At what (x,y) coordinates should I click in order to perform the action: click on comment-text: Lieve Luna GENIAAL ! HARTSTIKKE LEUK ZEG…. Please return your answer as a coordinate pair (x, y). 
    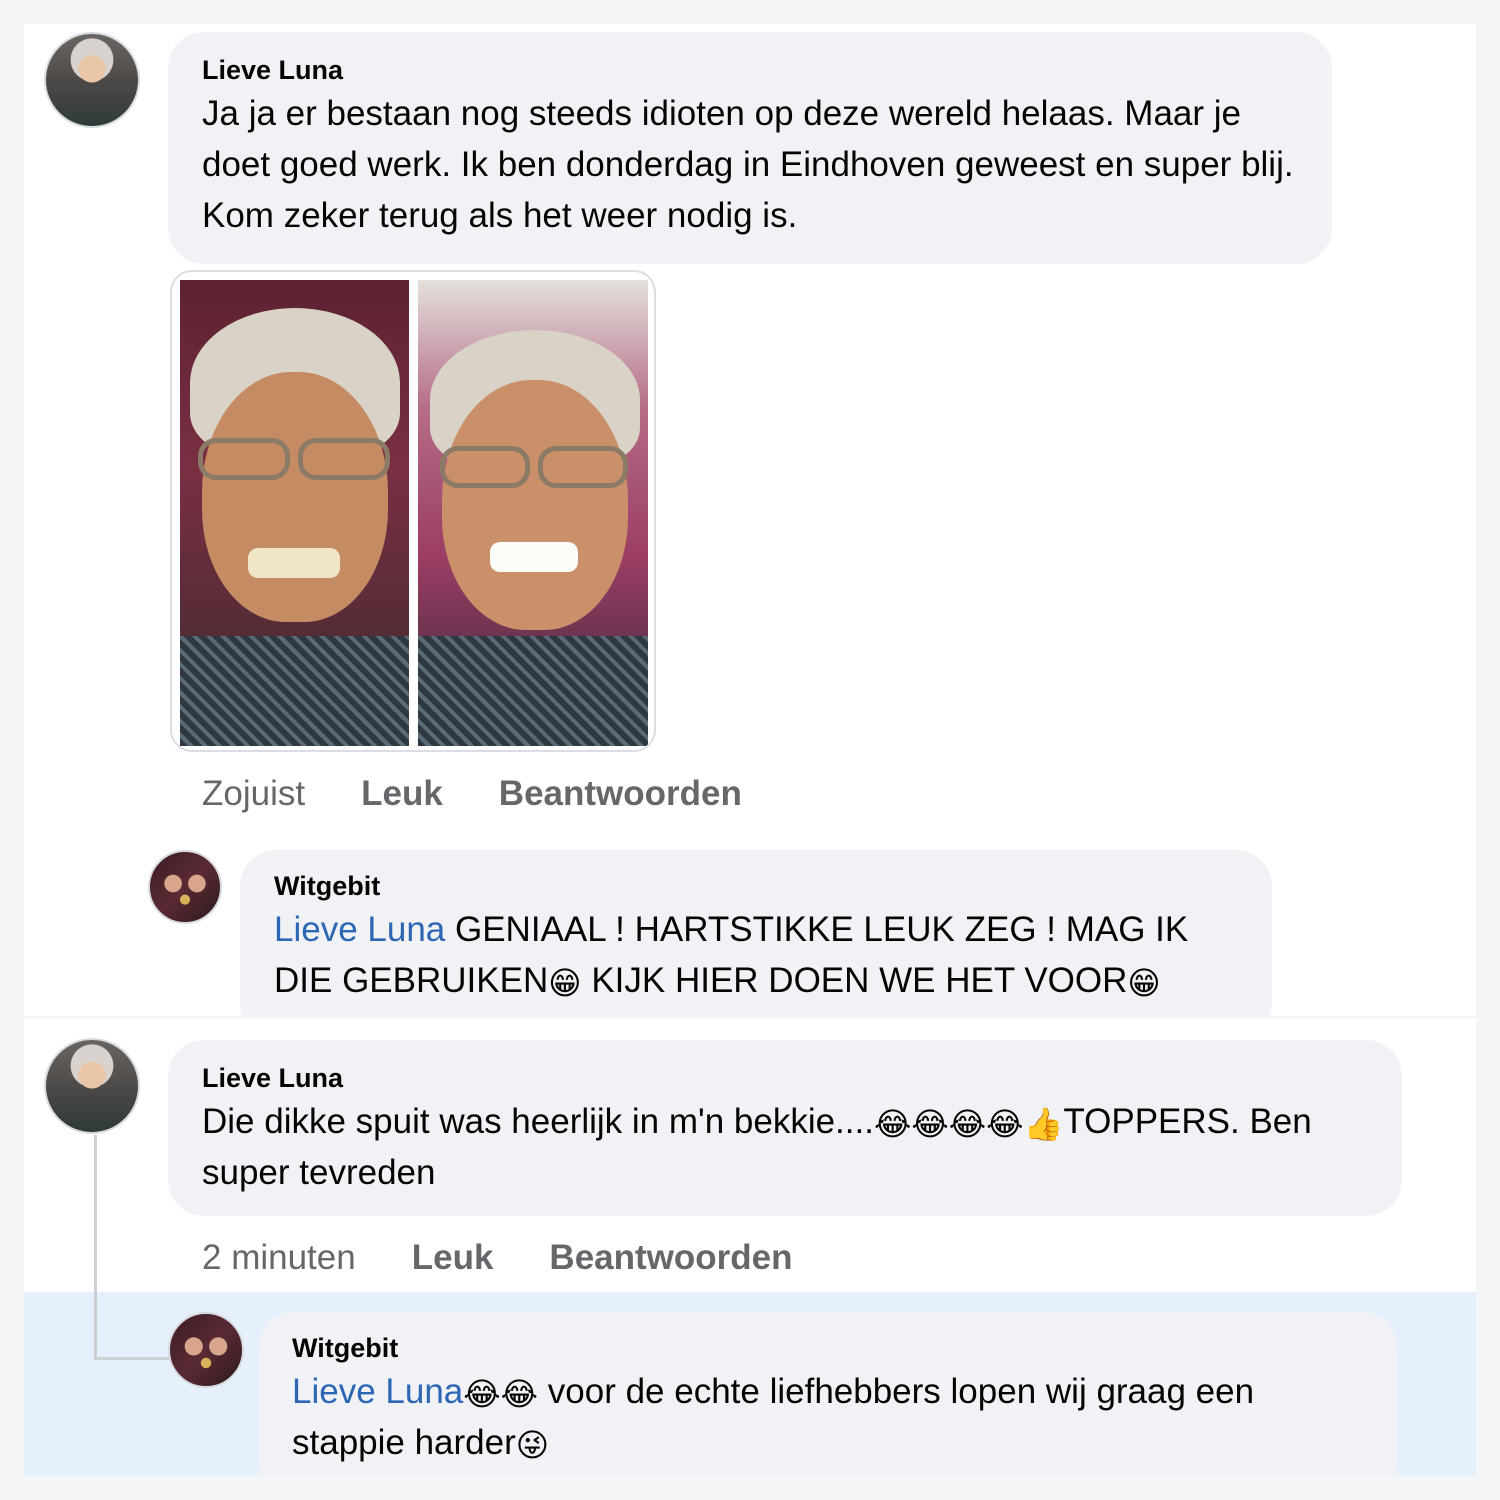
    Looking at the image, I should click on (756, 955).